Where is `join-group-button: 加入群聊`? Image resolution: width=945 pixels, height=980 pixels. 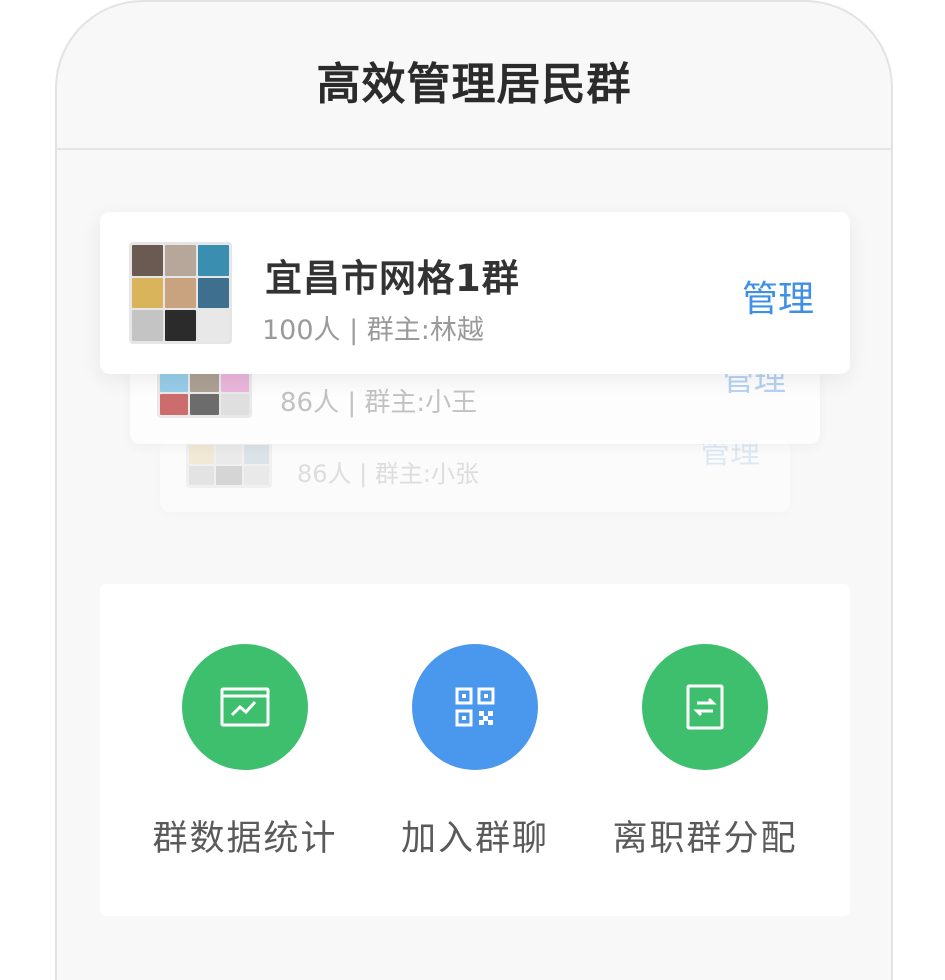
join-group-button: 加入群聊 is located at coordinates (475, 752).